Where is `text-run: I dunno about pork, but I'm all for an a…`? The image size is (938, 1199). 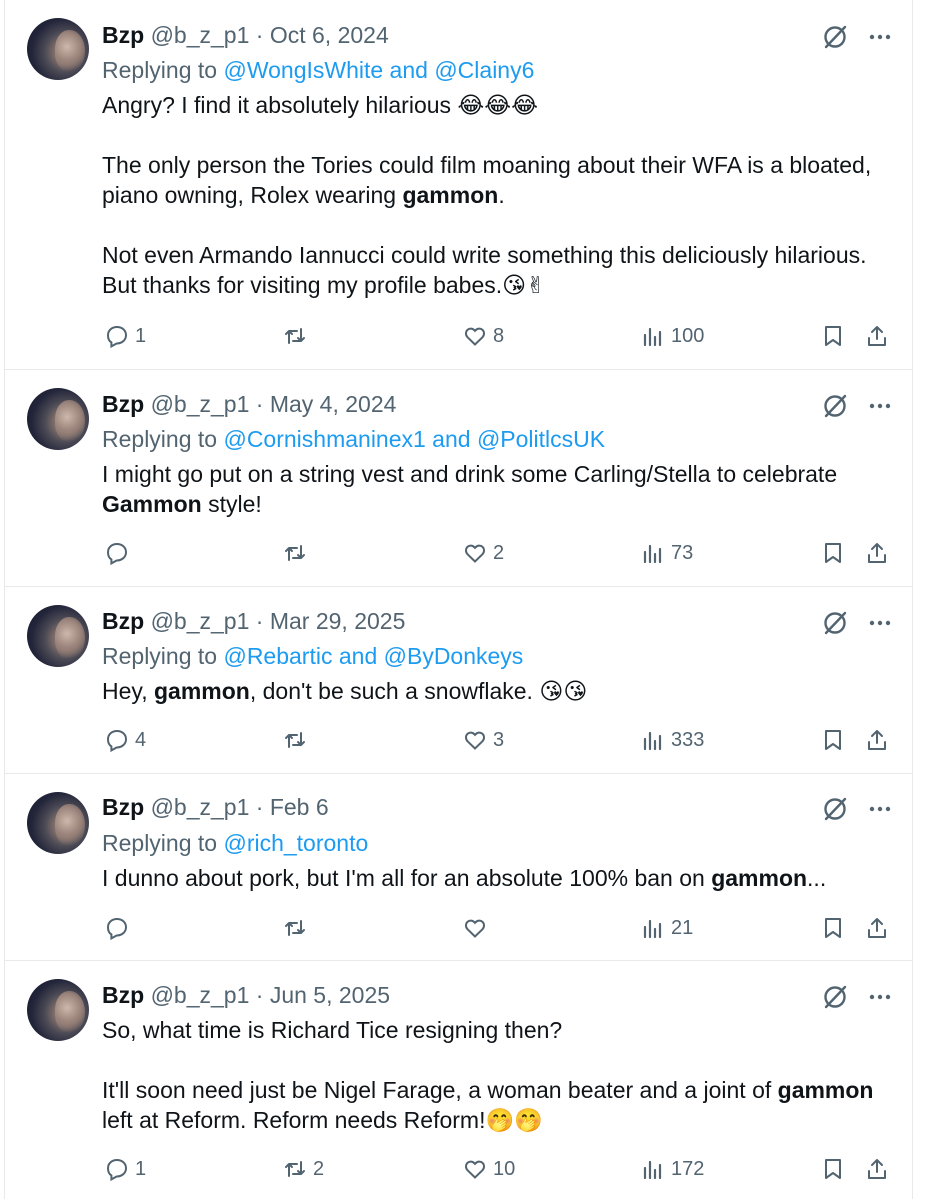 text-run: I dunno about pork, but I'm all for an a… is located at coordinates (407, 878).